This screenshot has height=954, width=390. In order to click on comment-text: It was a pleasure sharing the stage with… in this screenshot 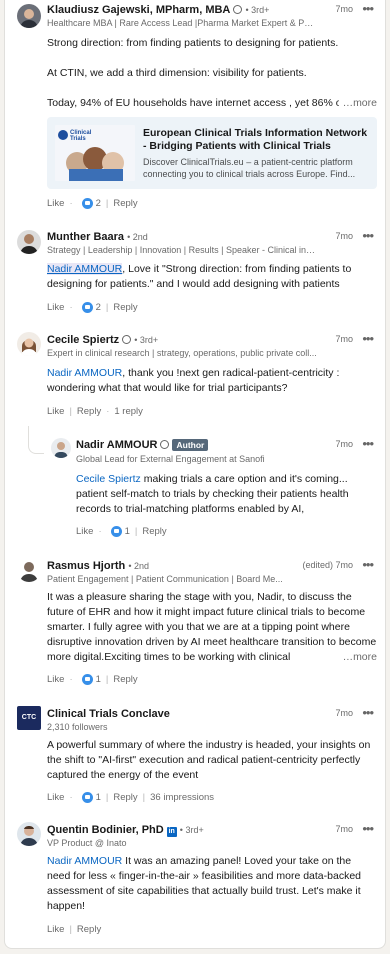, I will do `click(212, 627)`.